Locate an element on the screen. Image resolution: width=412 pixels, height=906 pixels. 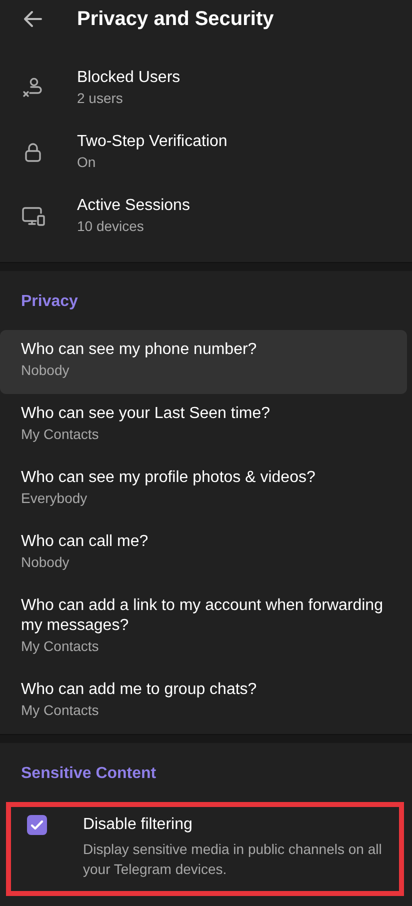
privacy-item: Who can add me to group chats? My Contacts is located at coordinates (203, 702).